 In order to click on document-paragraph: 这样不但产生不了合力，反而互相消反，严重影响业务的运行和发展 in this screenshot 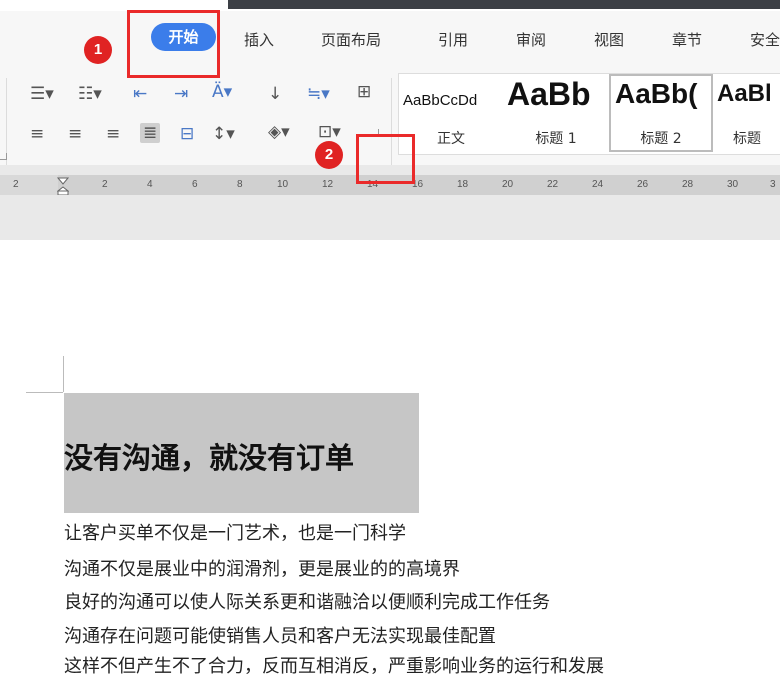, I will do `click(334, 665)`.